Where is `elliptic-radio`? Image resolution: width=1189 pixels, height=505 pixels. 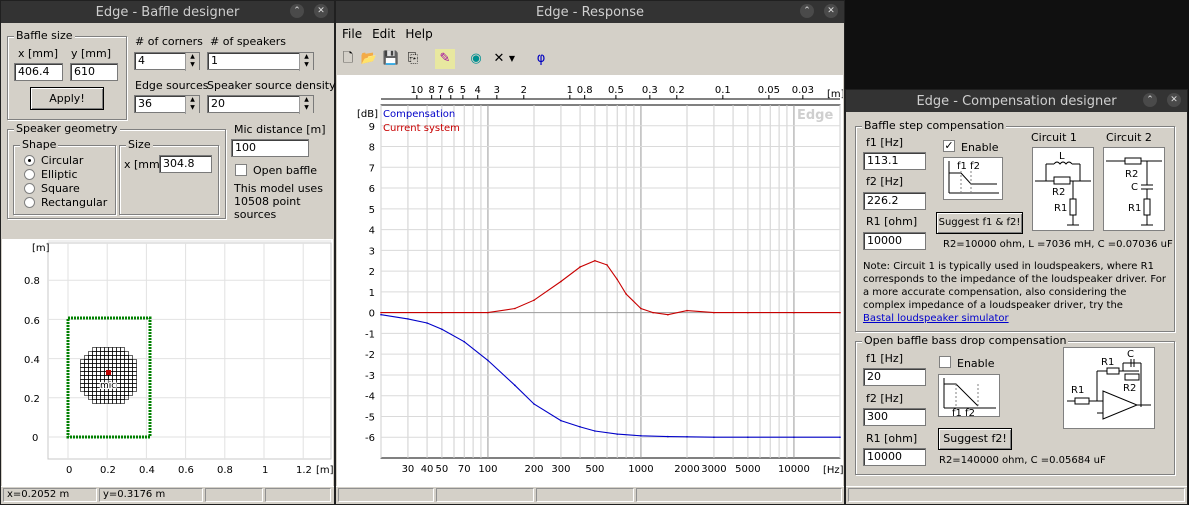
elliptic-radio is located at coordinates (29, 174).